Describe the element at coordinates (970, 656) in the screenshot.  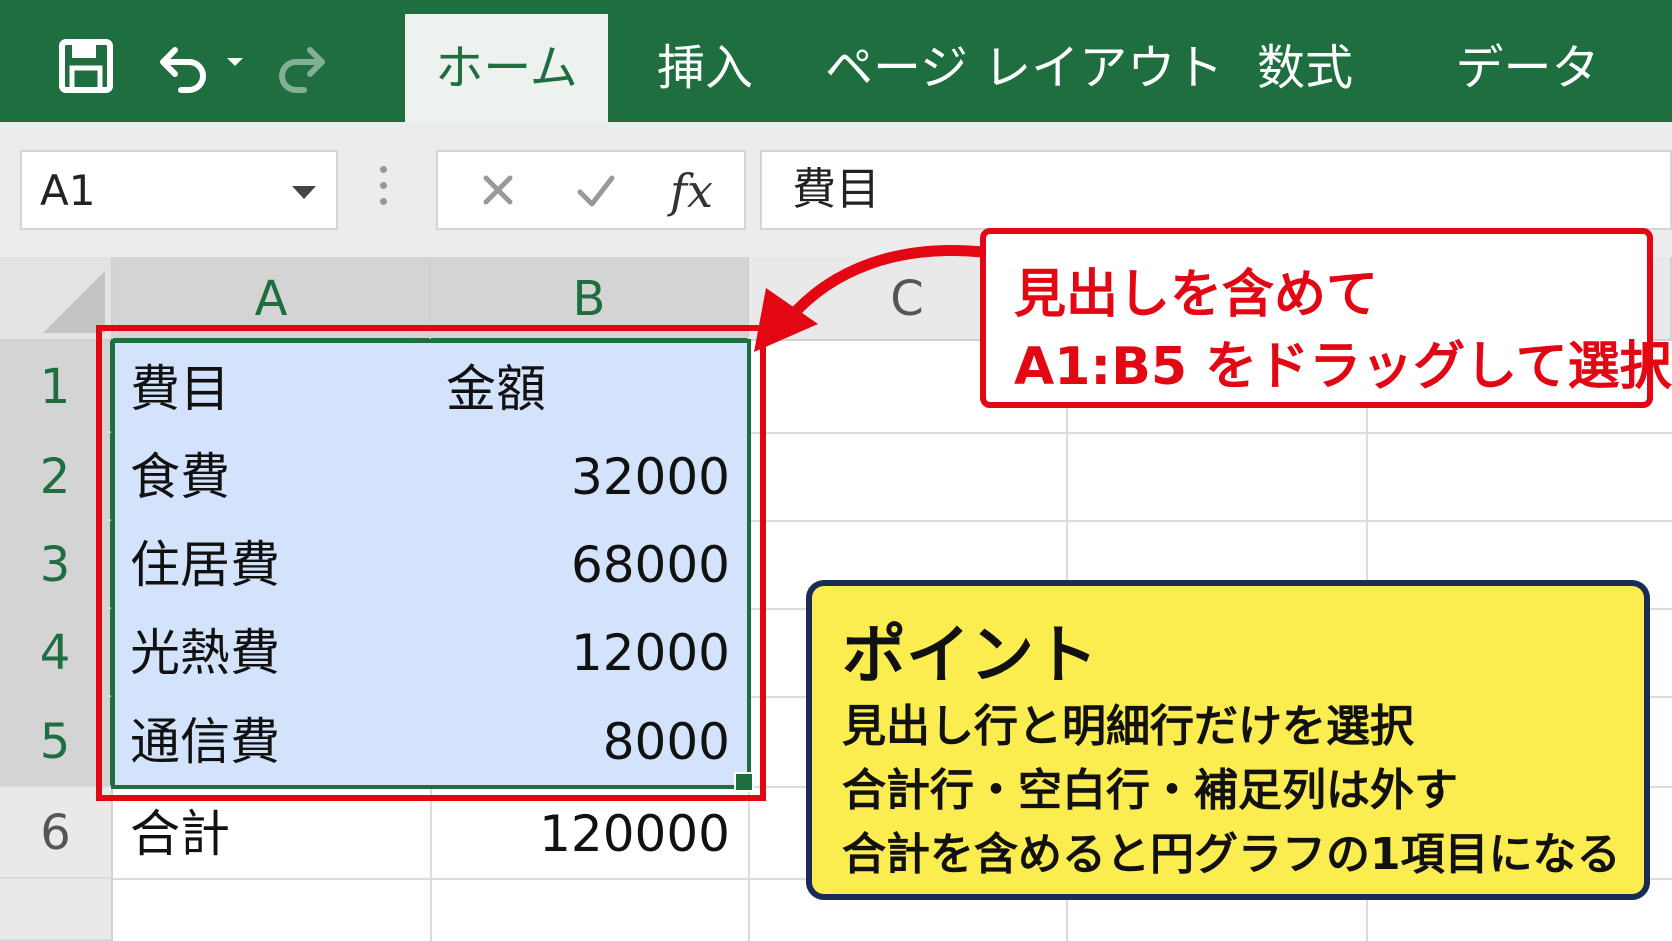
I see `point-title: ポイント` at that location.